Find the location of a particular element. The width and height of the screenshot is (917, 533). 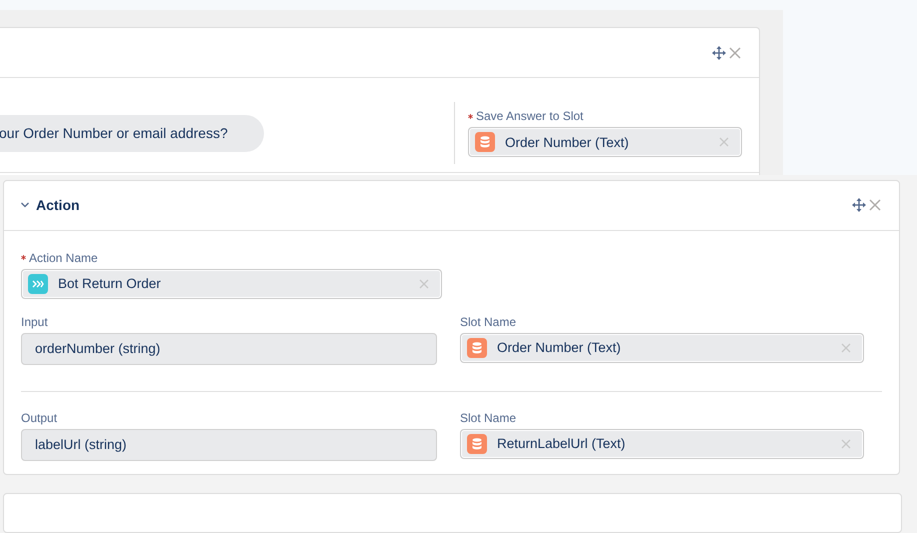

parameter-field: labelUrl (string) is located at coordinates (229, 444).